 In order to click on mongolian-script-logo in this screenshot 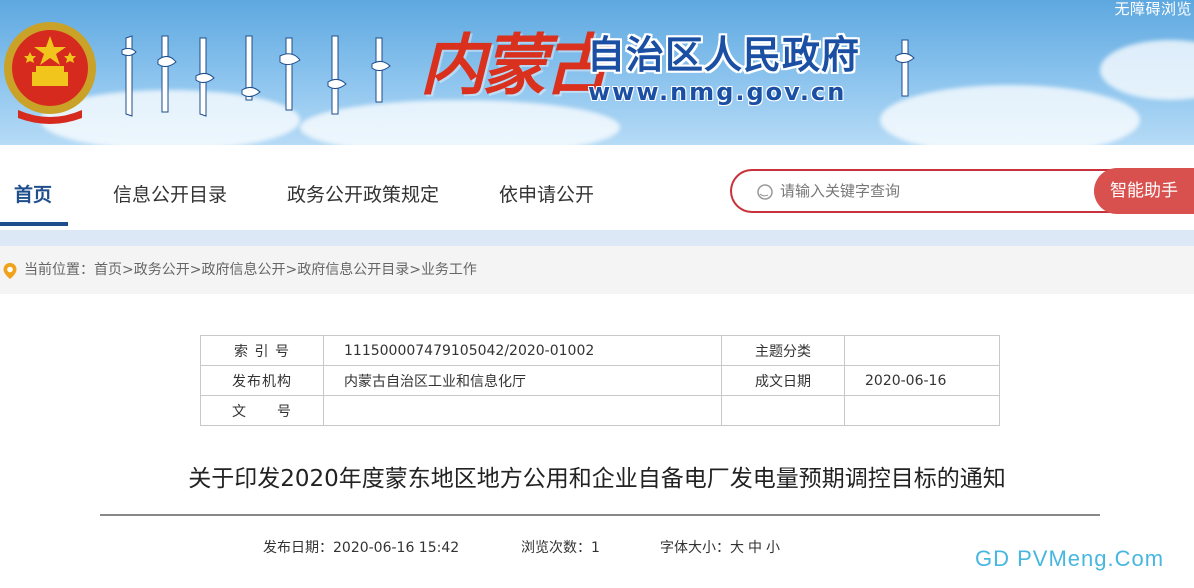, I will do `click(256, 76)`.